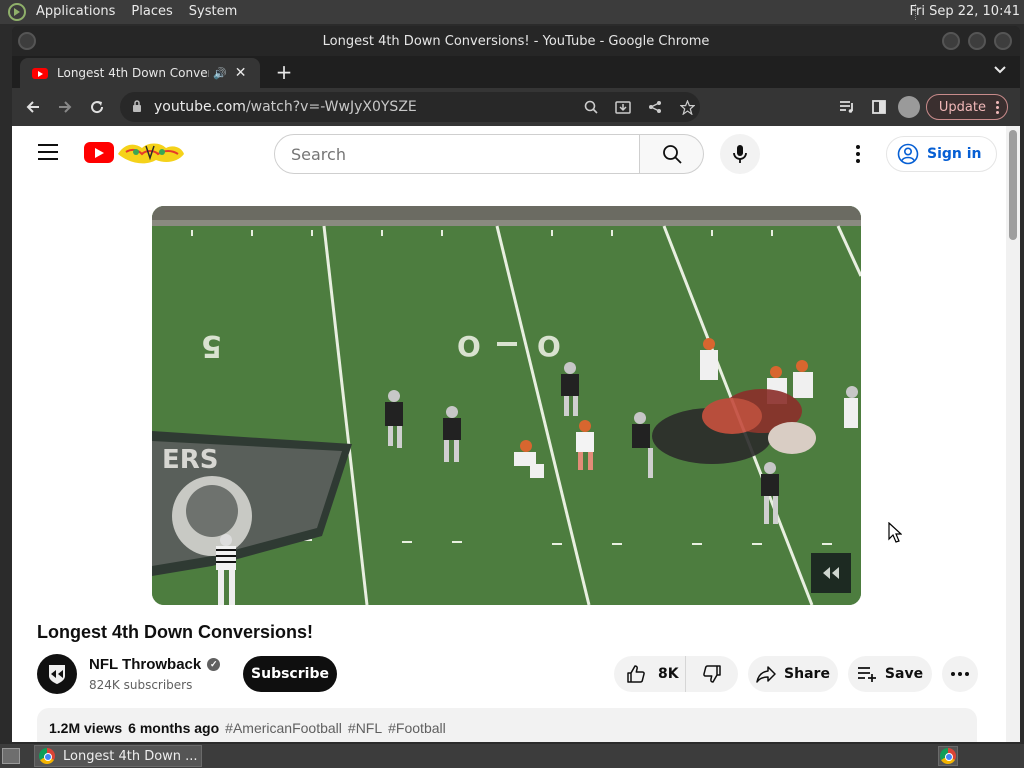  I want to click on thumbs-down-icon, so click(712, 674).